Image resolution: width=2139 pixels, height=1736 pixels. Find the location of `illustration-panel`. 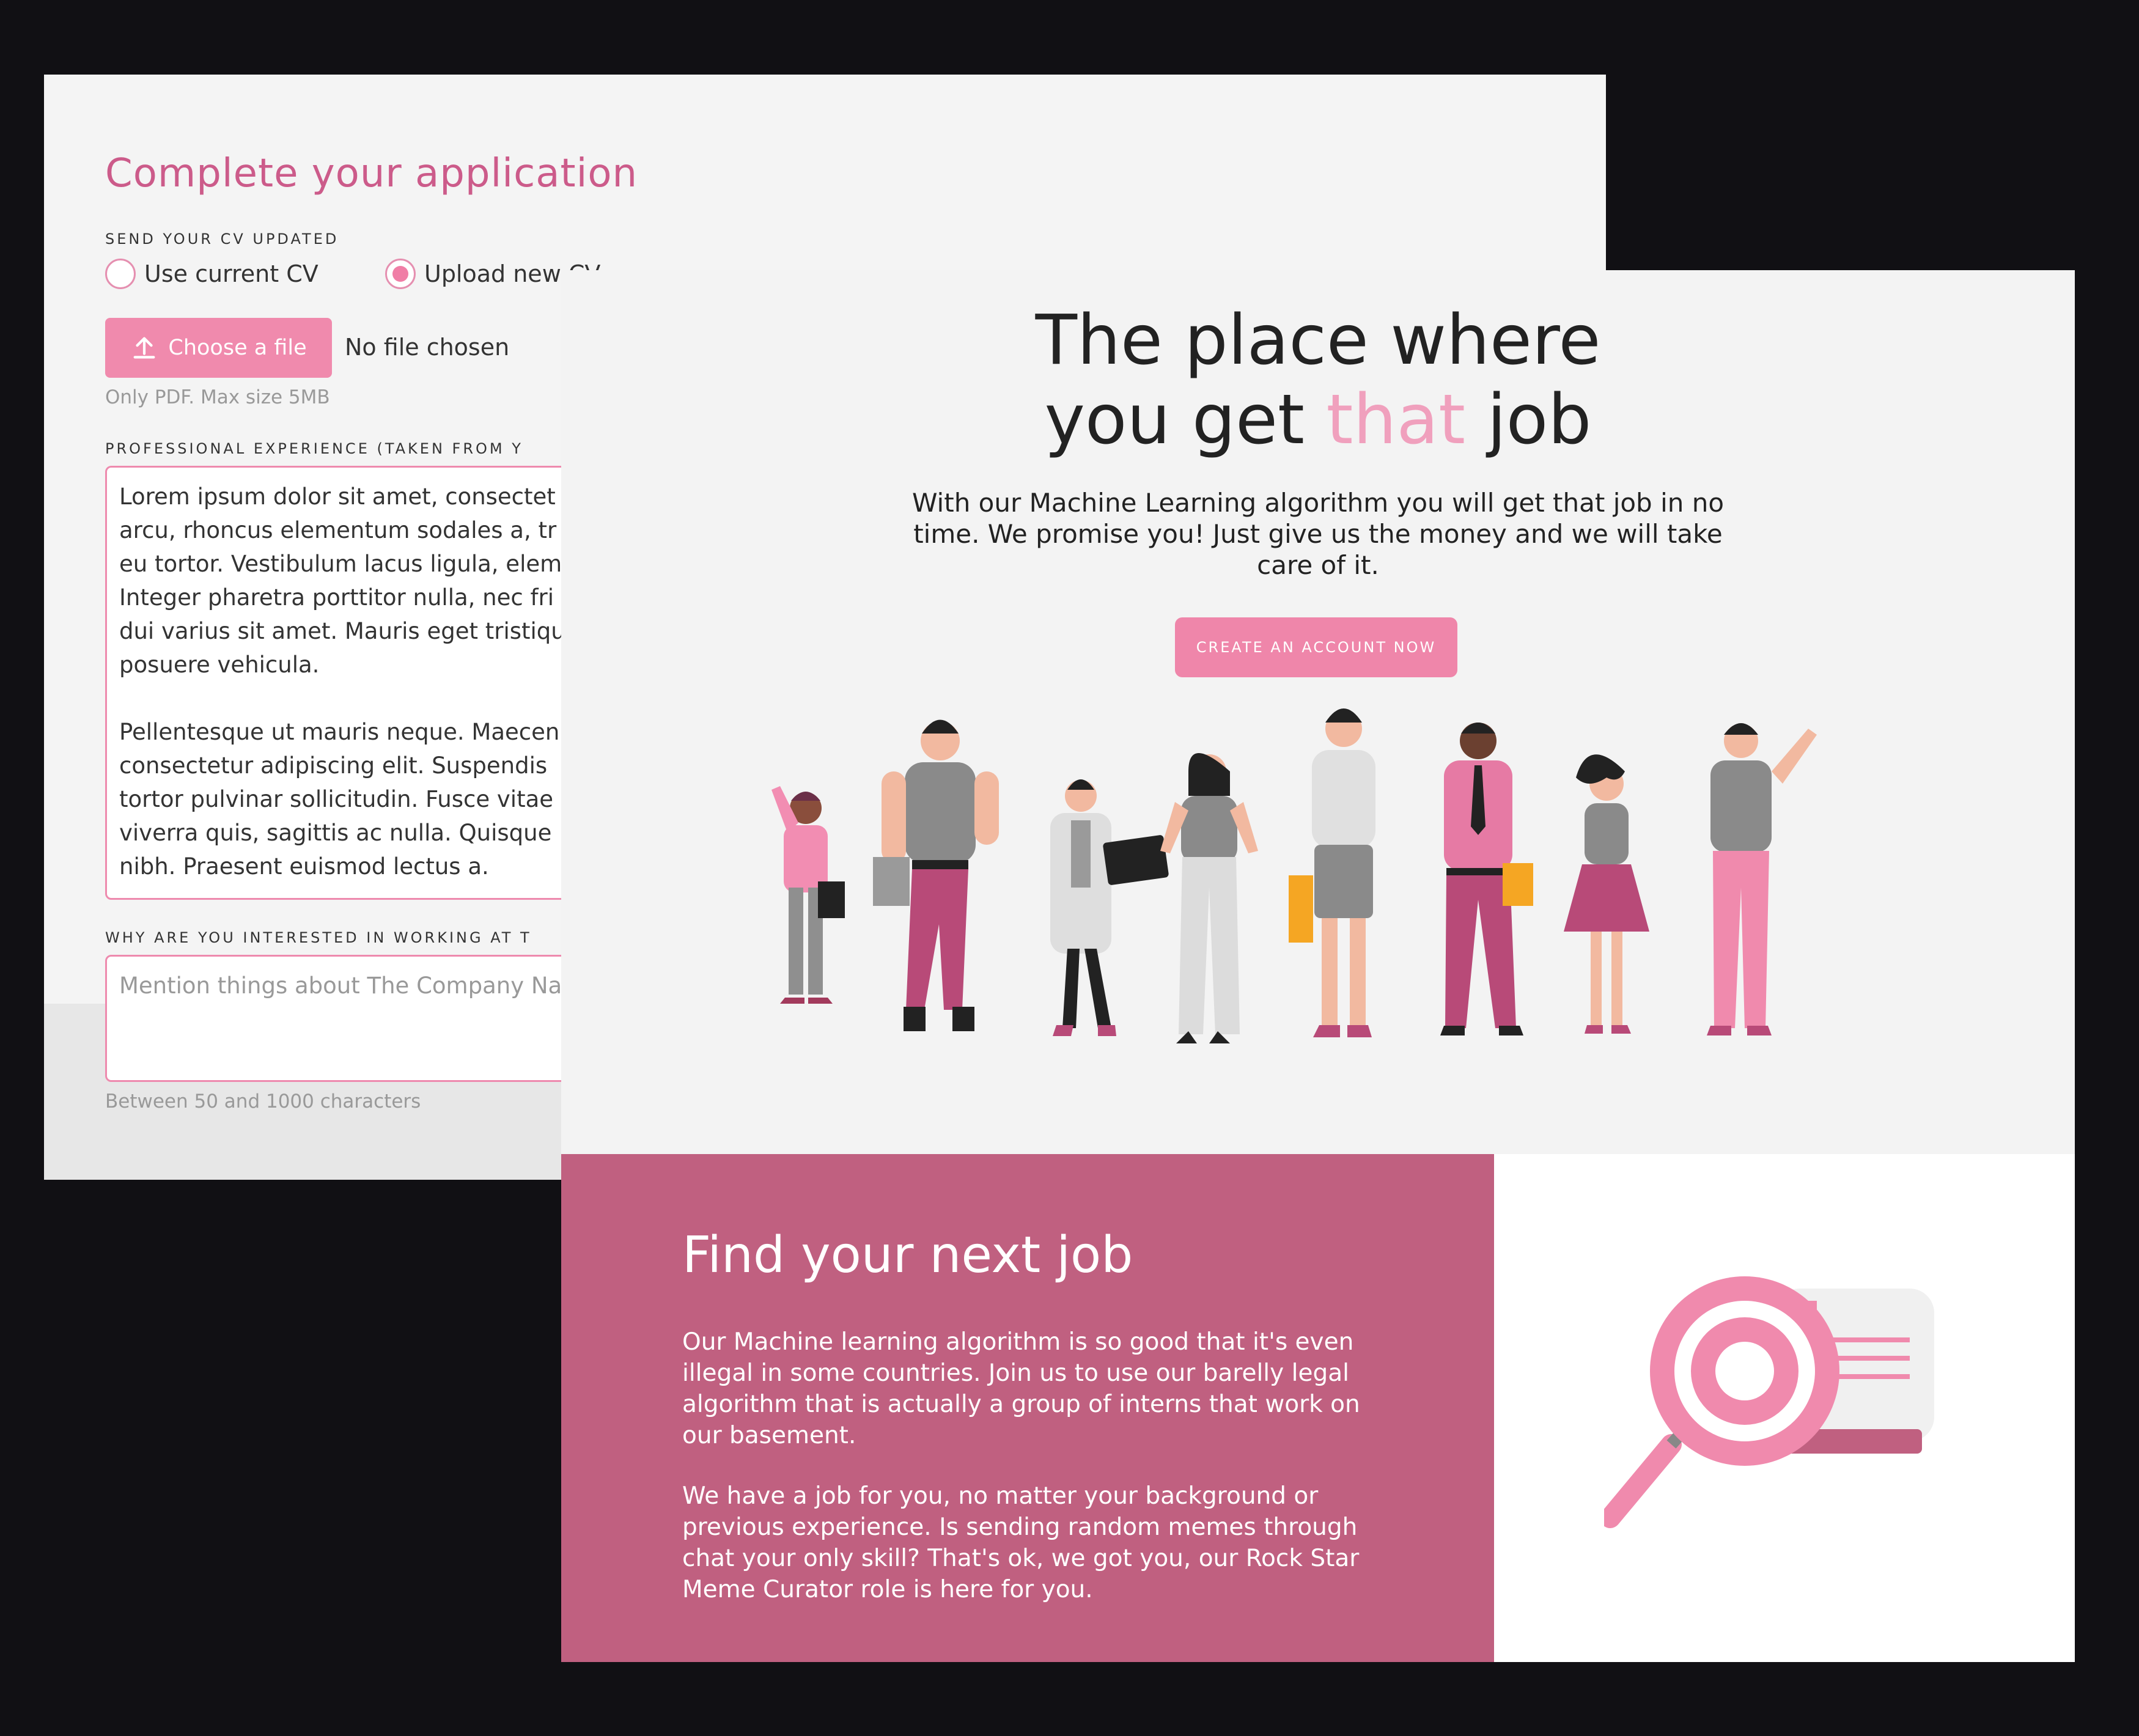

illustration-panel is located at coordinates (1784, 1408).